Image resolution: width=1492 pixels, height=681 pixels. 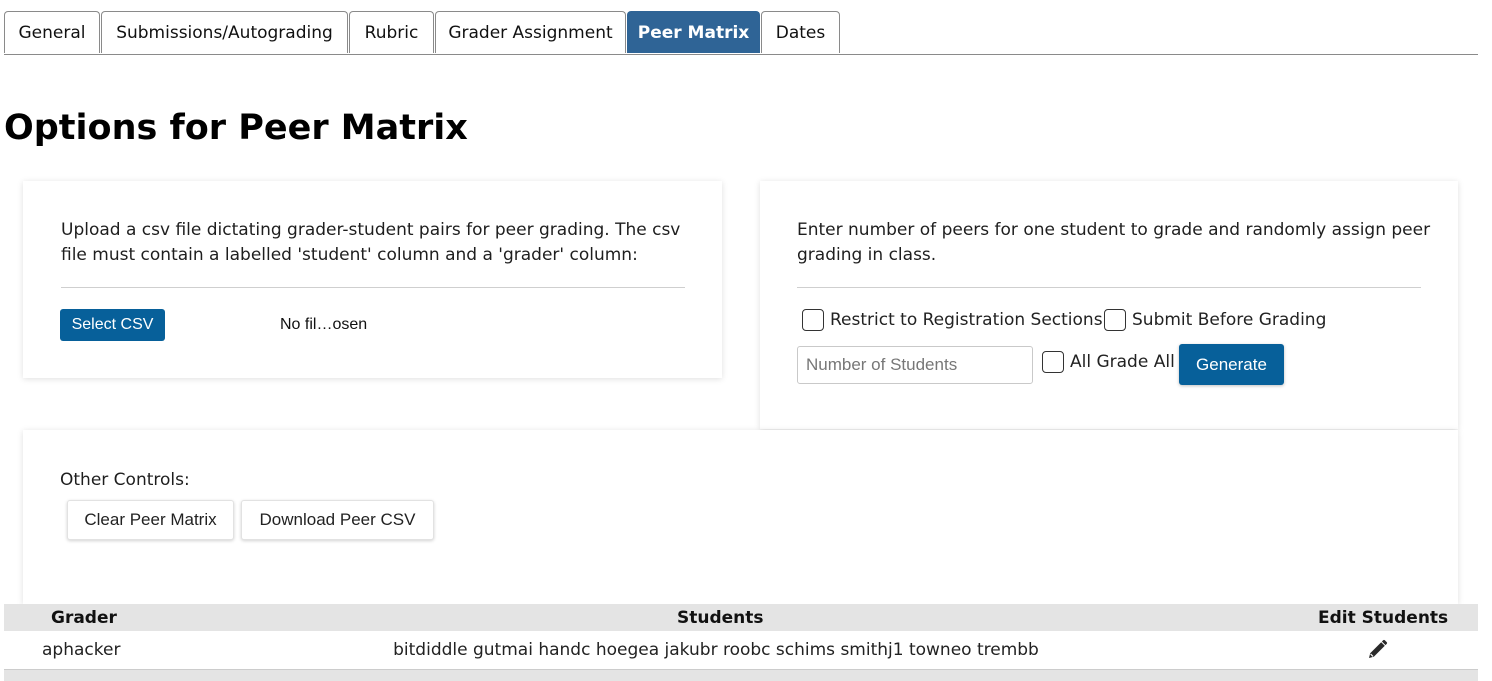 I want to click on tab-dates: Dates, so click(x=800, y=32).